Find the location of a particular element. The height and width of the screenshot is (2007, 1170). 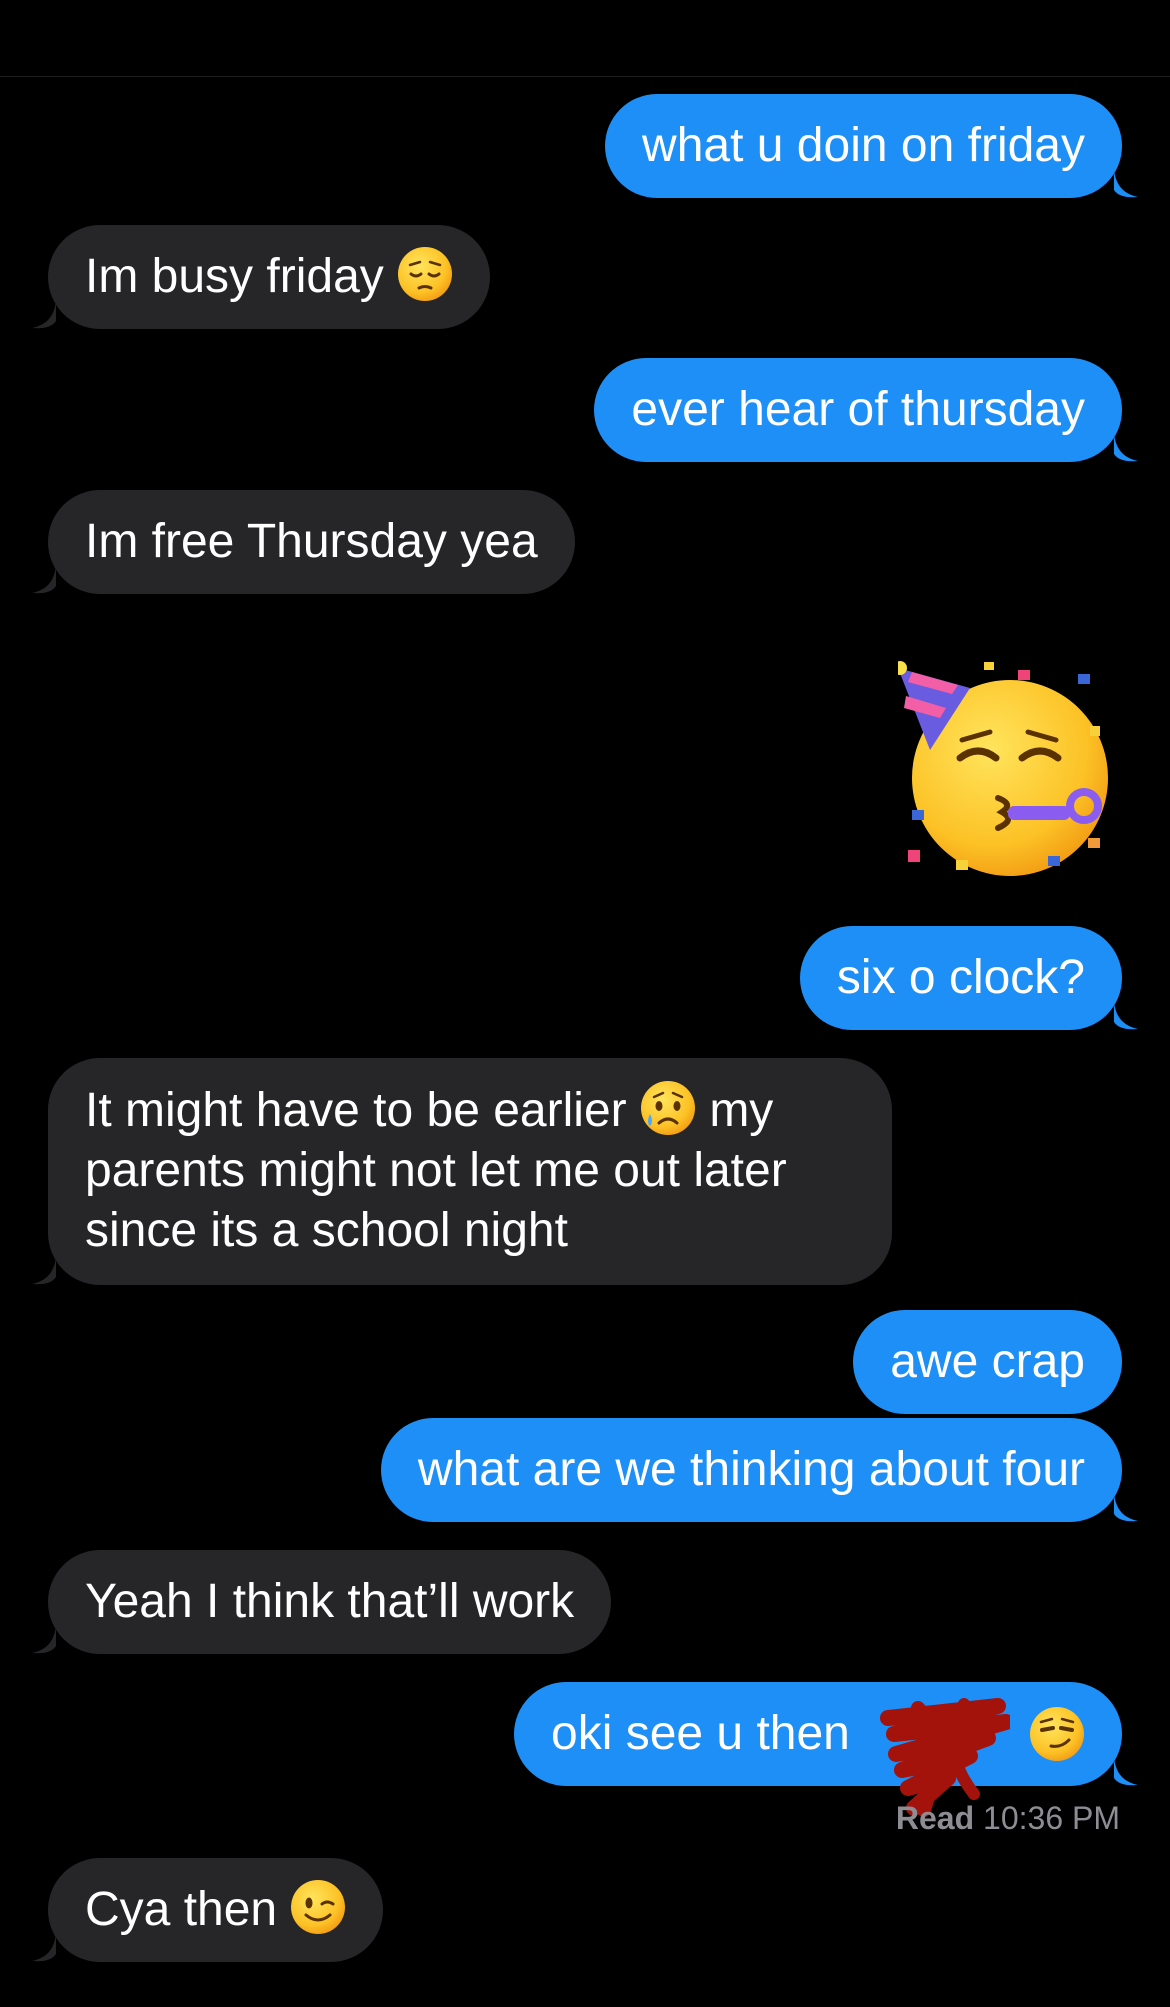

message-bubble-outgoing: awe crap is located at coordinates (987, 1362).